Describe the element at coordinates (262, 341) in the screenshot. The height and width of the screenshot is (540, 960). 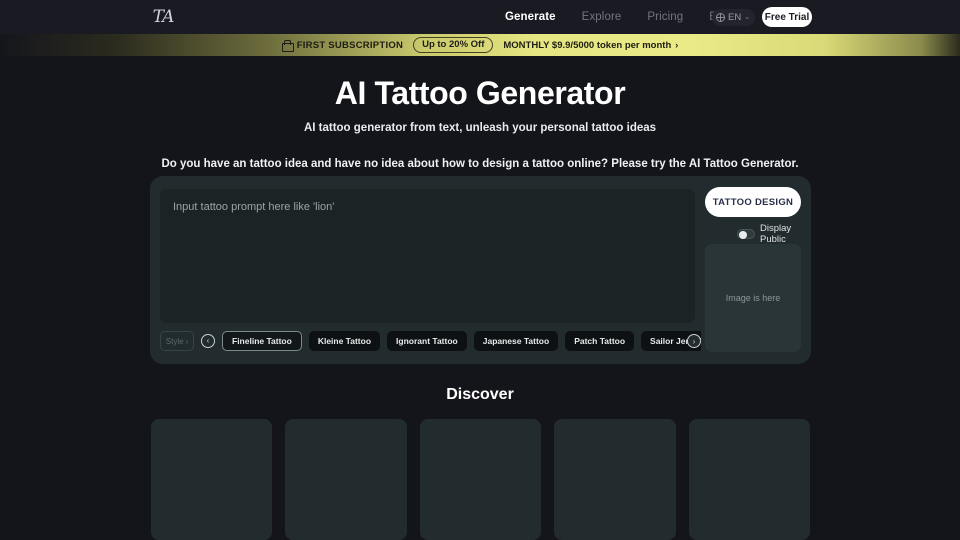
I see `style-chip-fineline: Fineline Tattoo` at that location.